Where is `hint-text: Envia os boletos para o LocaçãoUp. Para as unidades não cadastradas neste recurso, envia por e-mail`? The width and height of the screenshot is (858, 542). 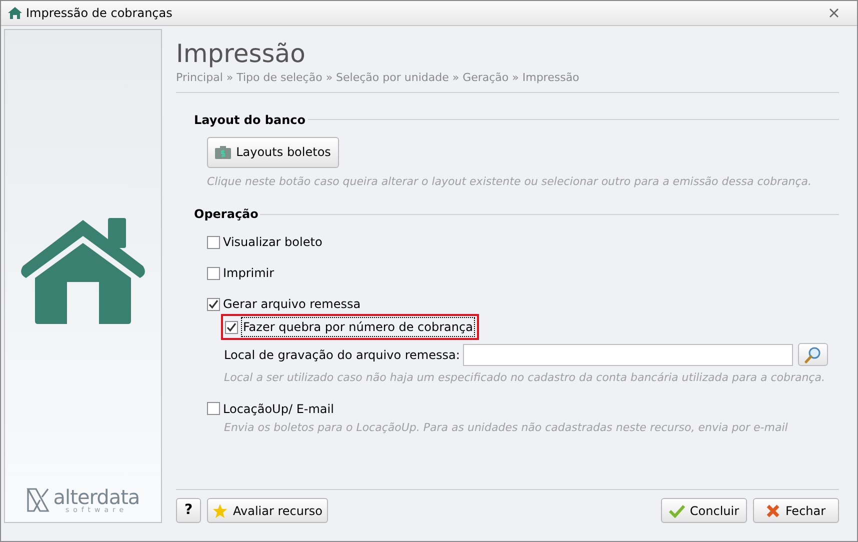 hint-text: Envia os boletos para o LocaçãoUp. Para as unidades não cadastradas neste recurso, envia por e-mail is located at coordinates (506, 428).